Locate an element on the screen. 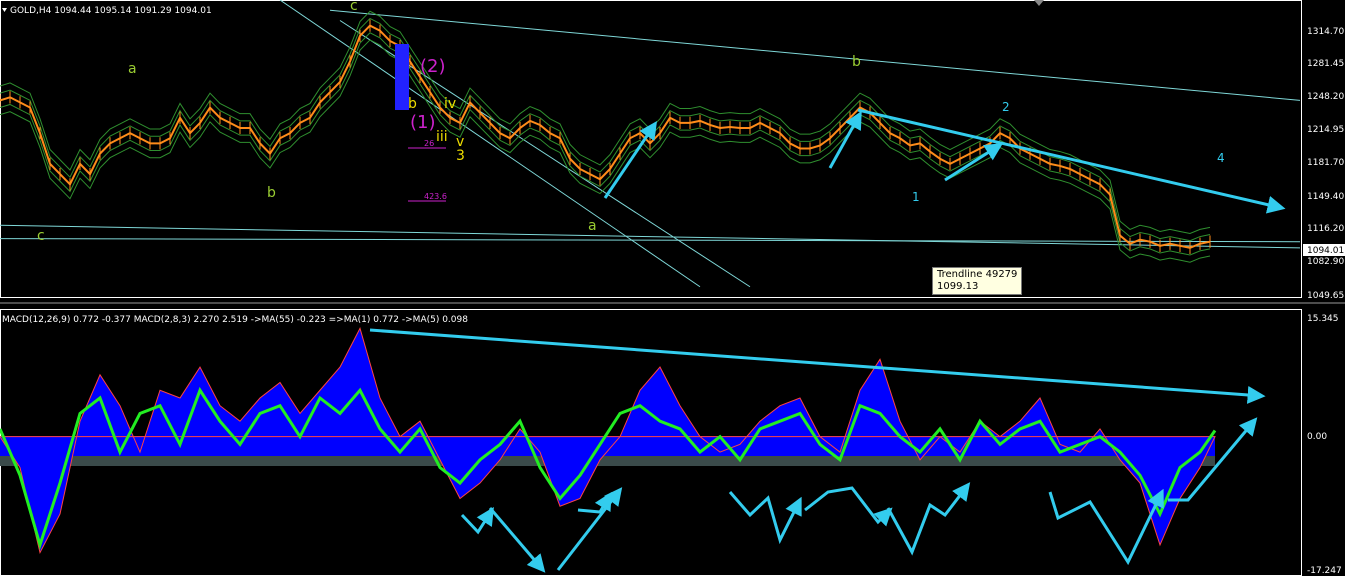 The width and height of the screenshot is (1345, 576). macd-tick-2: -17.247 is located at coordinates (1324, 571).